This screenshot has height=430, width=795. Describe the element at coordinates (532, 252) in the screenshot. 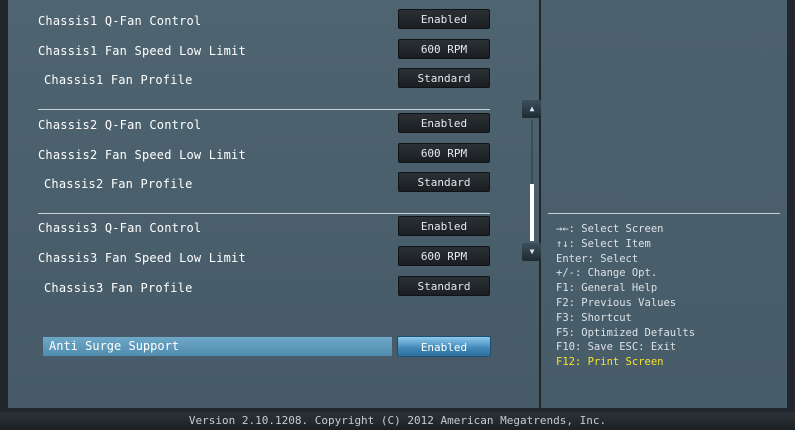

I see `scroll-down-icon: ▼` at that location.